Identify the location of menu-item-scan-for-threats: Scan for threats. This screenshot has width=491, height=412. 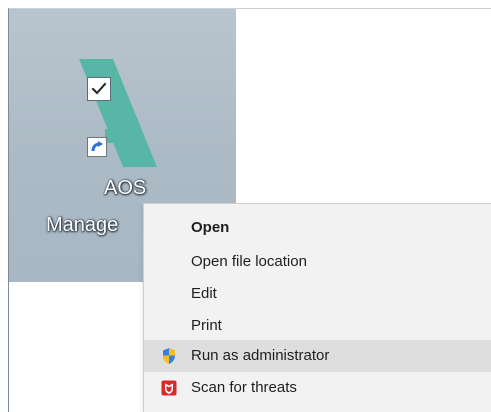
(317, 388).